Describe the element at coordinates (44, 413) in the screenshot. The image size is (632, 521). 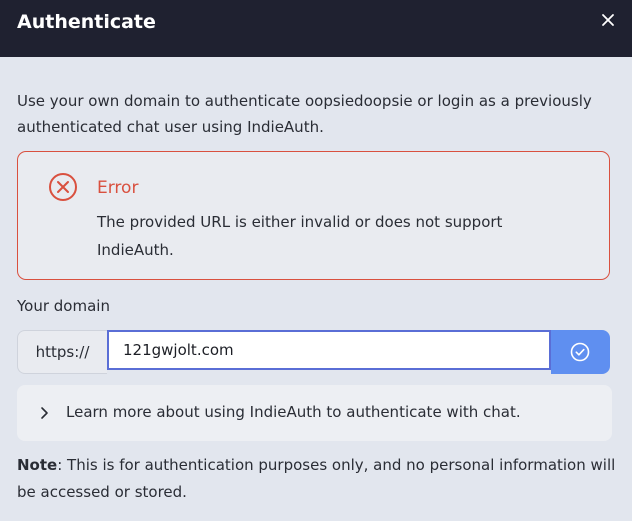
I see `chevron-right-icon` at that location.